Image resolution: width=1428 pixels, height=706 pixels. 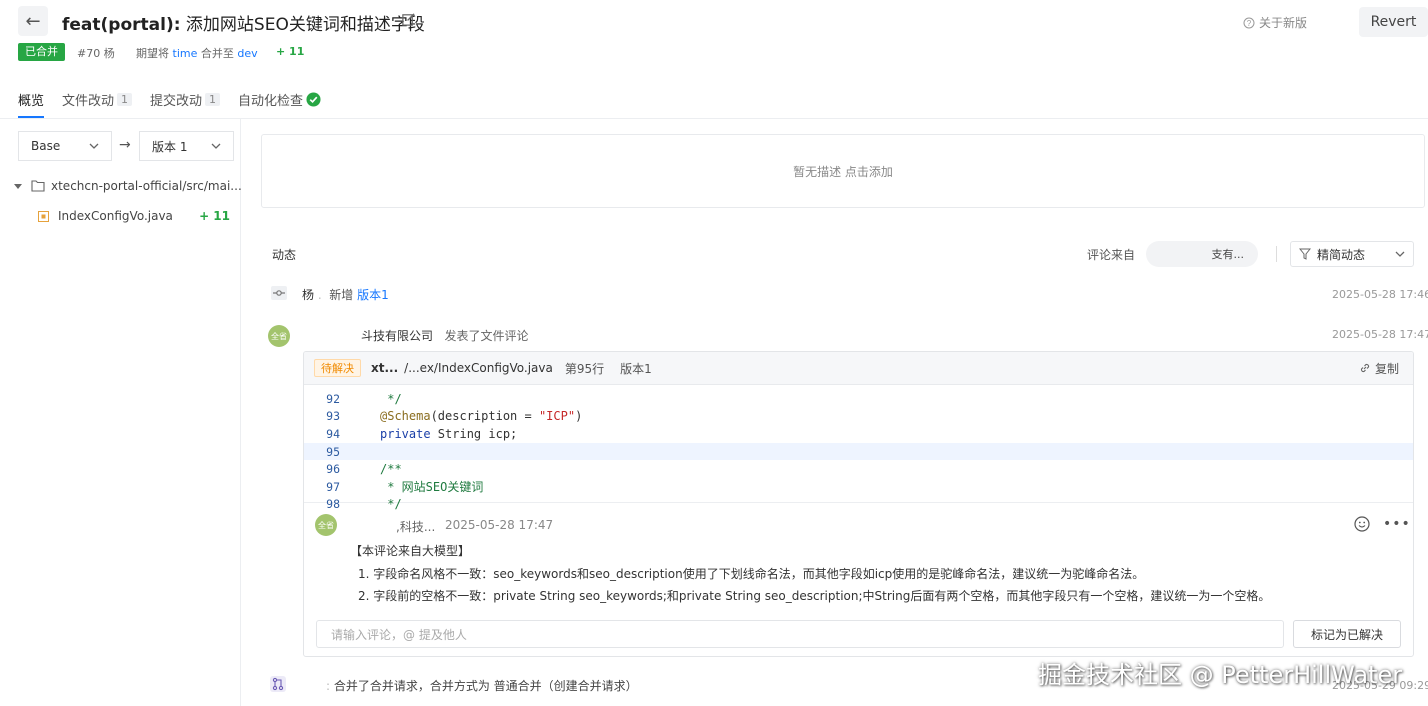 What do you see at coordinates (1397, 524) in the screenshot?
I see `more-icon: •••` at bounding box center [1397, 524].